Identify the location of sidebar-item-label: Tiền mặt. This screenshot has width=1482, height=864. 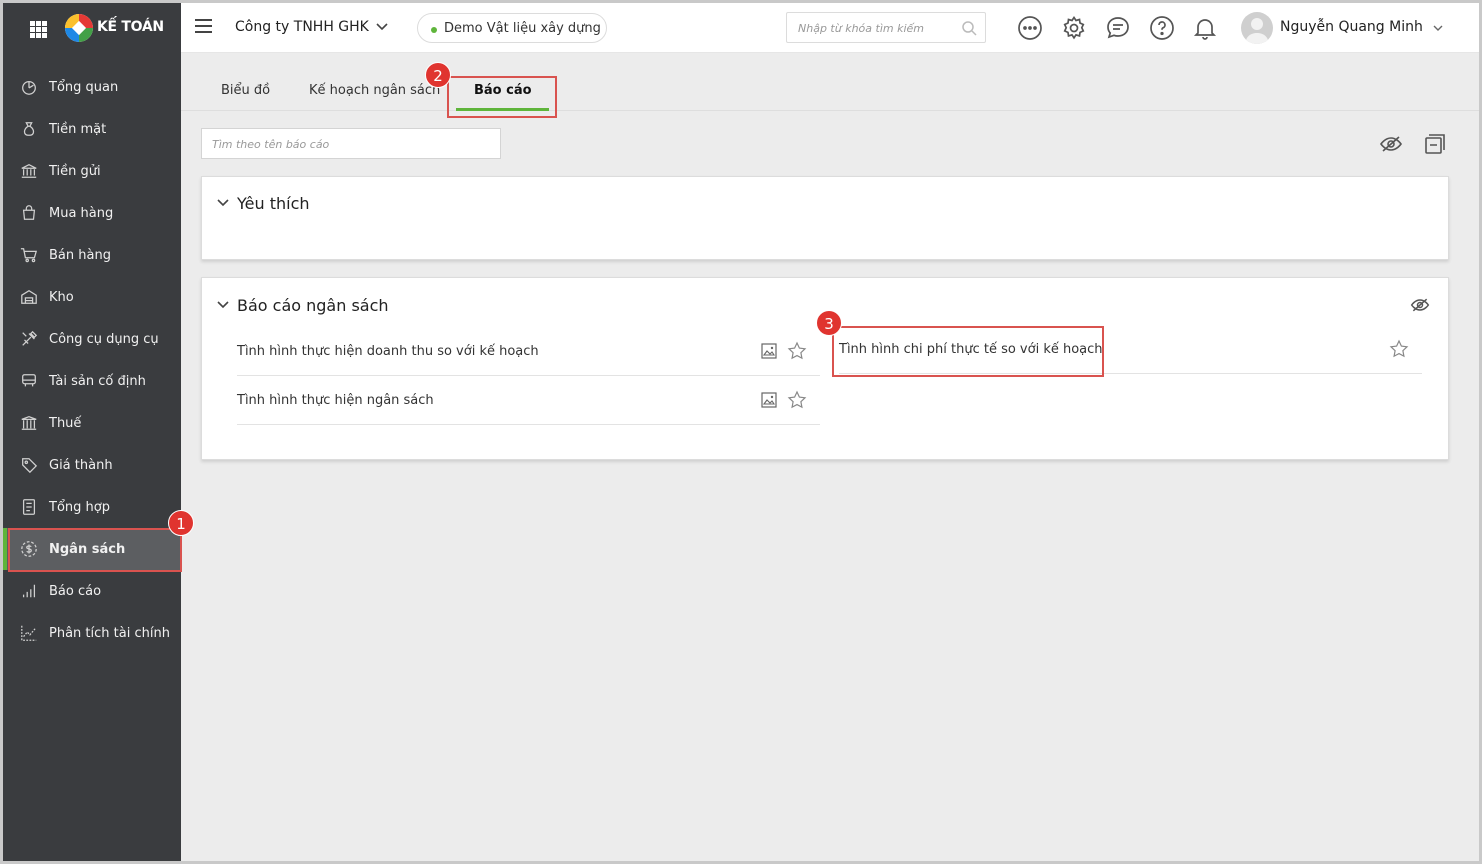
(78, 129).